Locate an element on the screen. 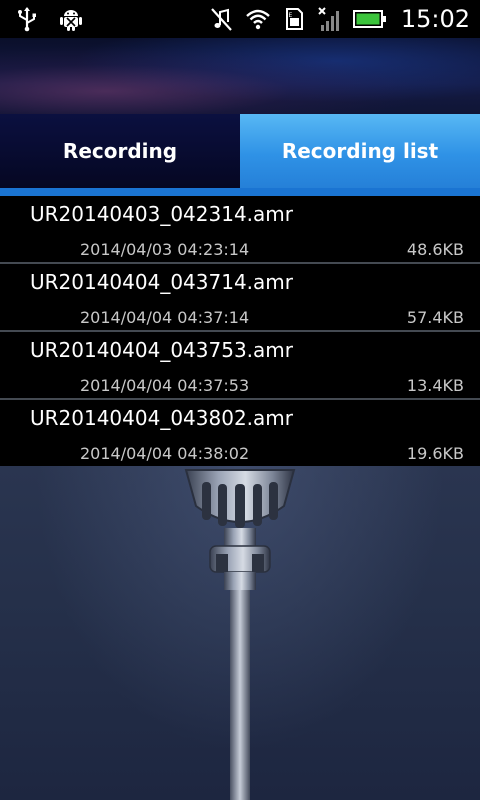  file-name: UR20140404_043753.amr is located at coordinates (161, 350).